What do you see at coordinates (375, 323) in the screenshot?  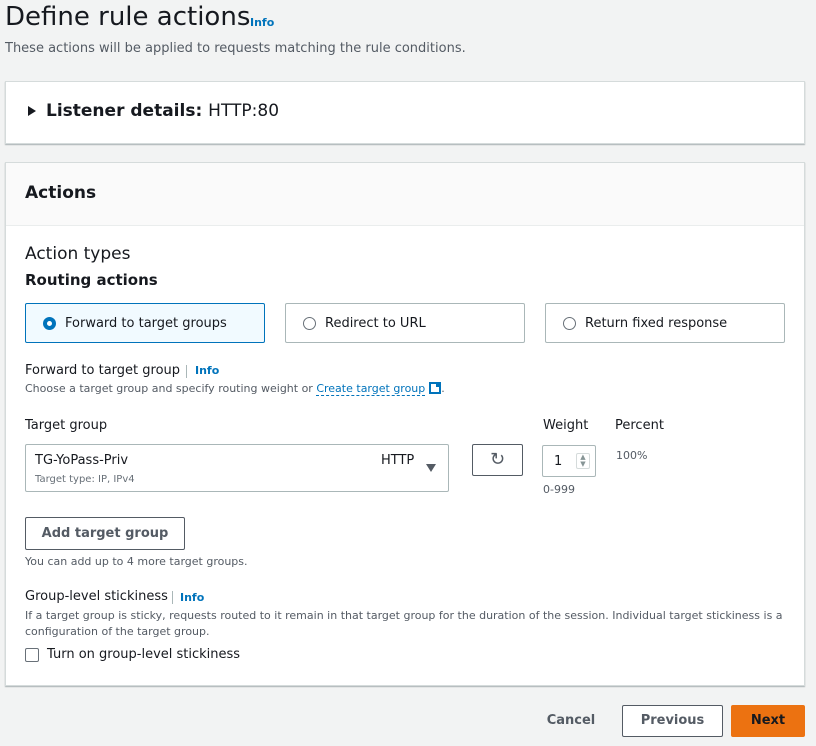 I see `option-redirect-label: Redirect to URL` at bounding box center [375, 323].